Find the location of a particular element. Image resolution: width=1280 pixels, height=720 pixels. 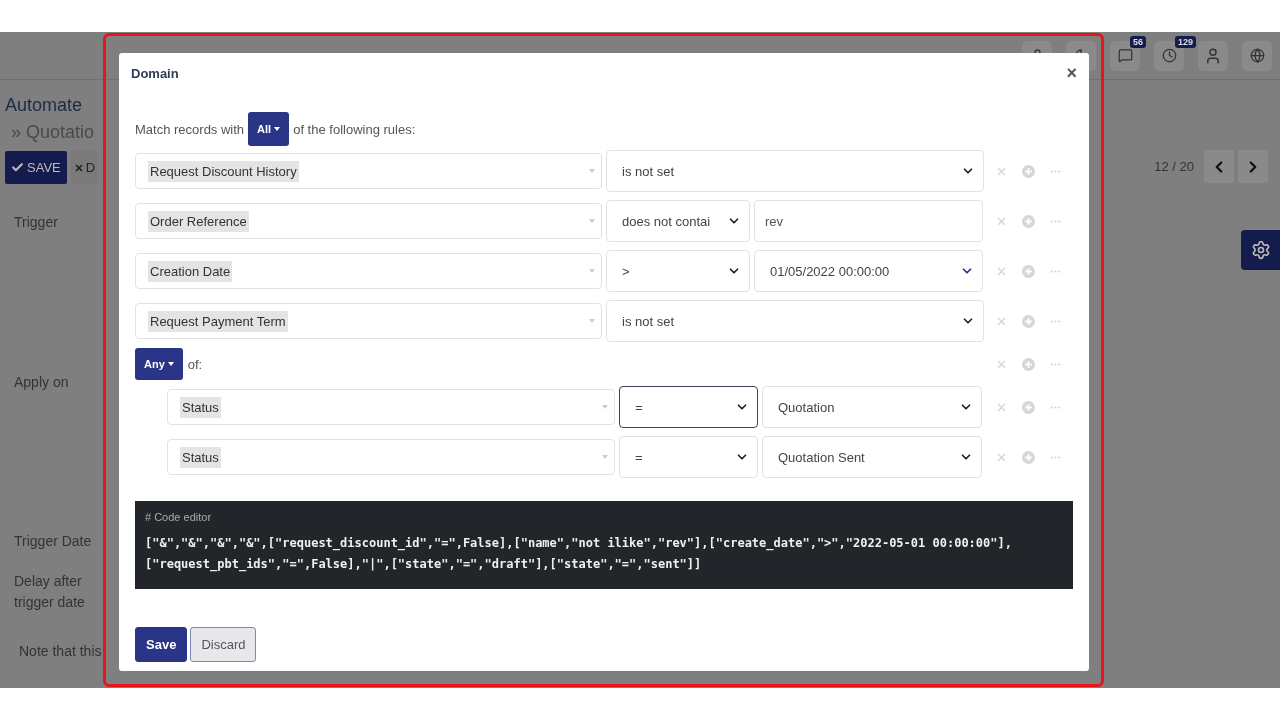

count-badge: 56 is located at coordinates (1138, 41).